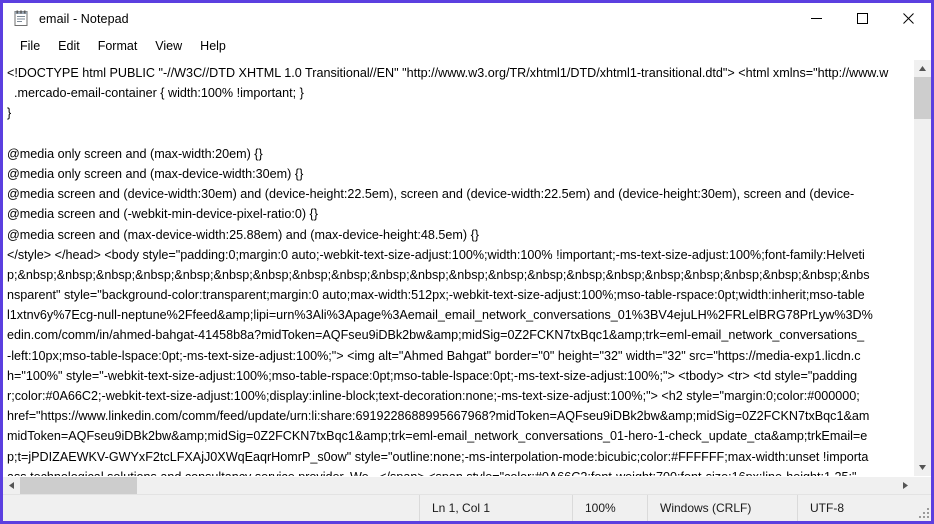 The image size is (934, 524). I want to click on notepad-icon, so click(21, 18).